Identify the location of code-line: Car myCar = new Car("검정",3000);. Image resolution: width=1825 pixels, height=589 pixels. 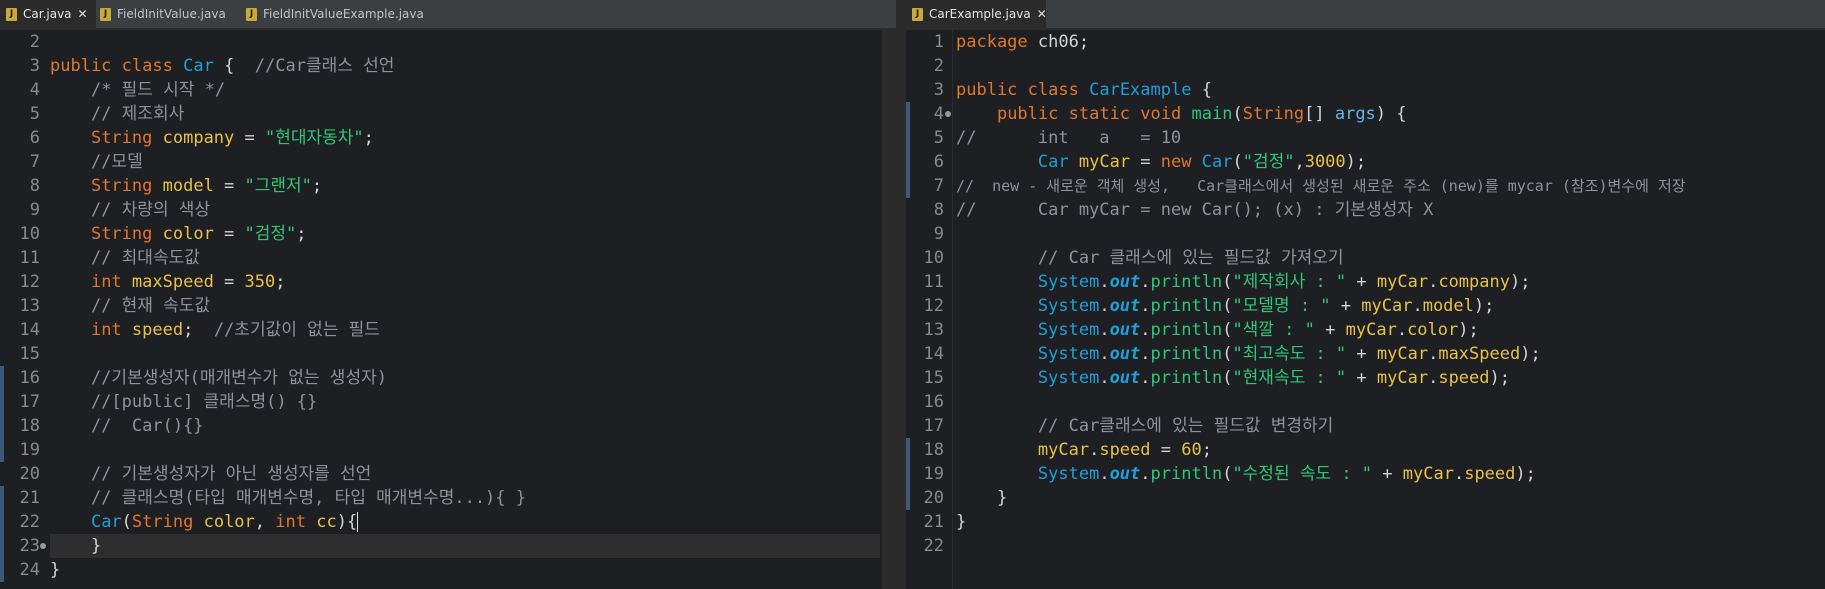
(1202, 162).